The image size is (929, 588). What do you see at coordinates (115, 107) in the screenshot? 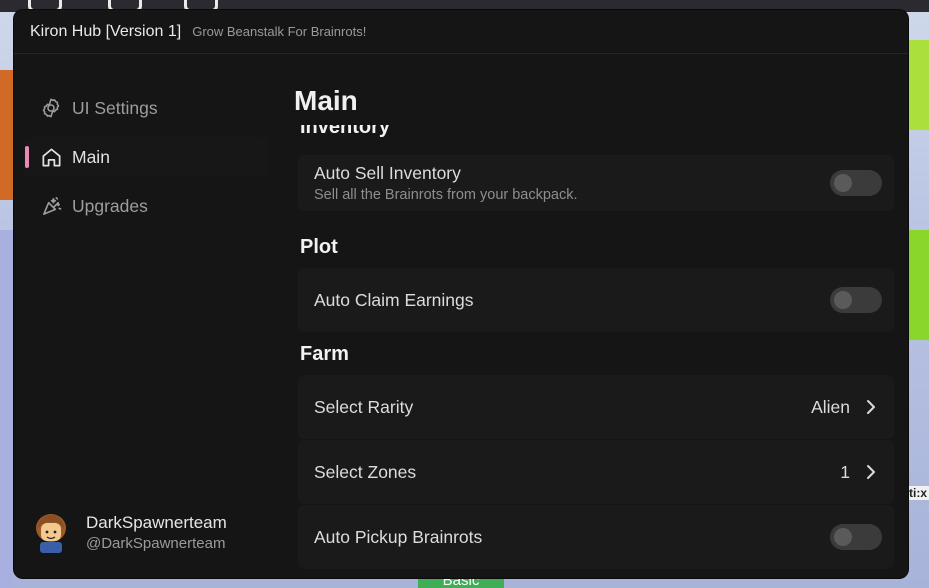
I see `sidebar-item-label: UI Settings` at bounding box center [115, 107].